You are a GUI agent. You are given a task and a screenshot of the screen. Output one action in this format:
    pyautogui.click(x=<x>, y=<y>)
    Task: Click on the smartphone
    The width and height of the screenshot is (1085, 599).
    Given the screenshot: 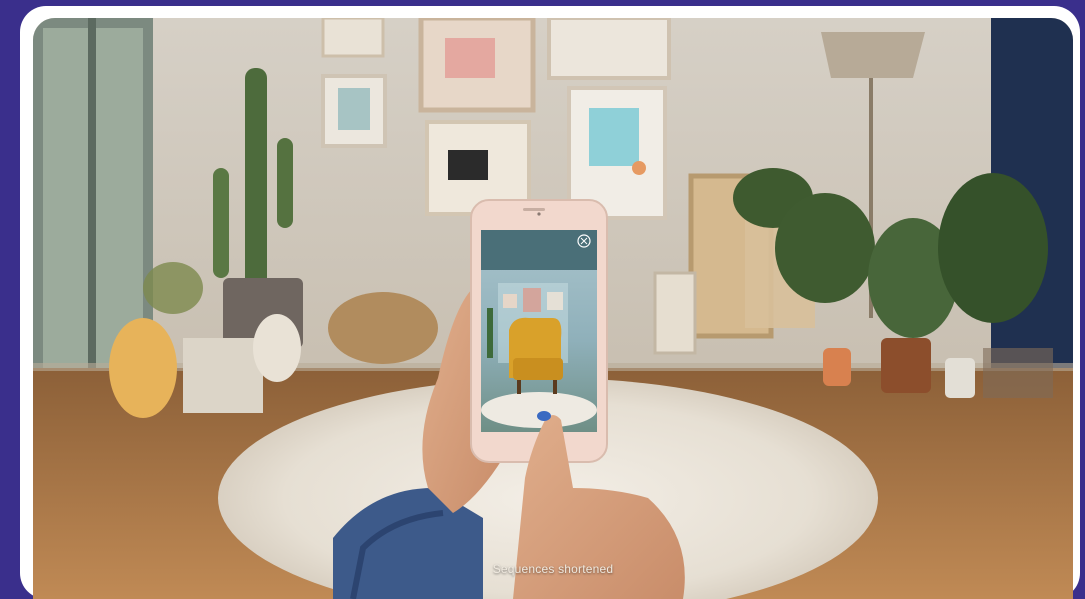 What is the action you would take?
    pyautogui.click(x=539, y=331)
    